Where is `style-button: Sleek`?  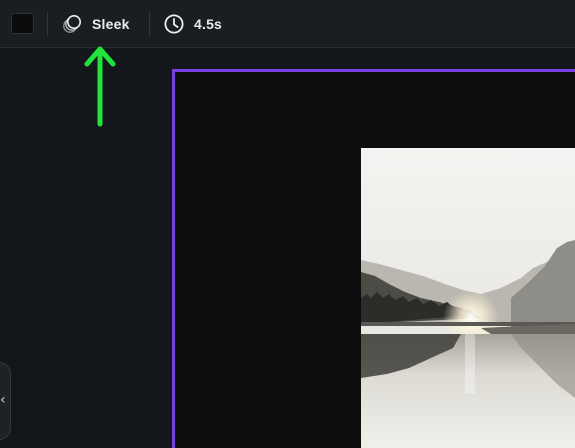 style-button: Sleek is located at coordinates (95, 24).